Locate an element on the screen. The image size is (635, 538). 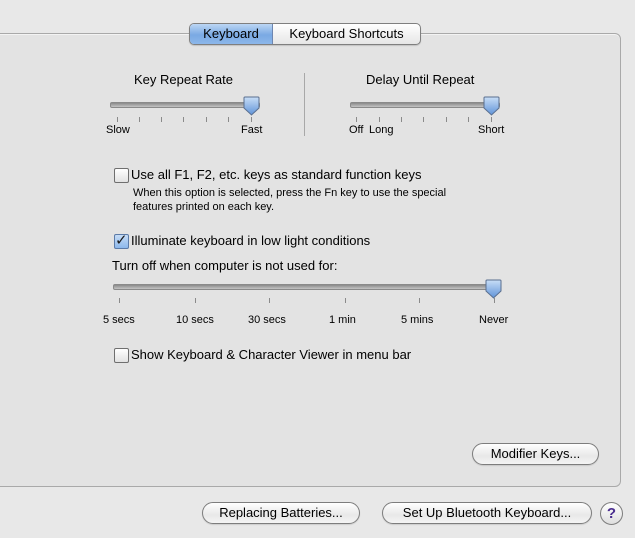
illuminate-checkbox: ✓ is located at coordinates (121, 240).